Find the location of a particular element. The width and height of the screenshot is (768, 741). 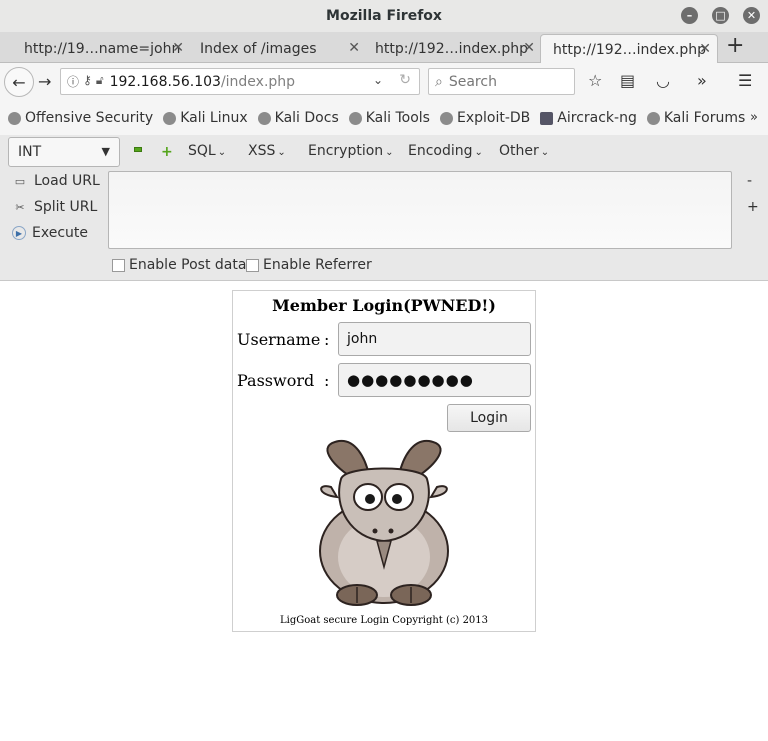

search-input: ⌕ Search is located at coordinates (501, 81).